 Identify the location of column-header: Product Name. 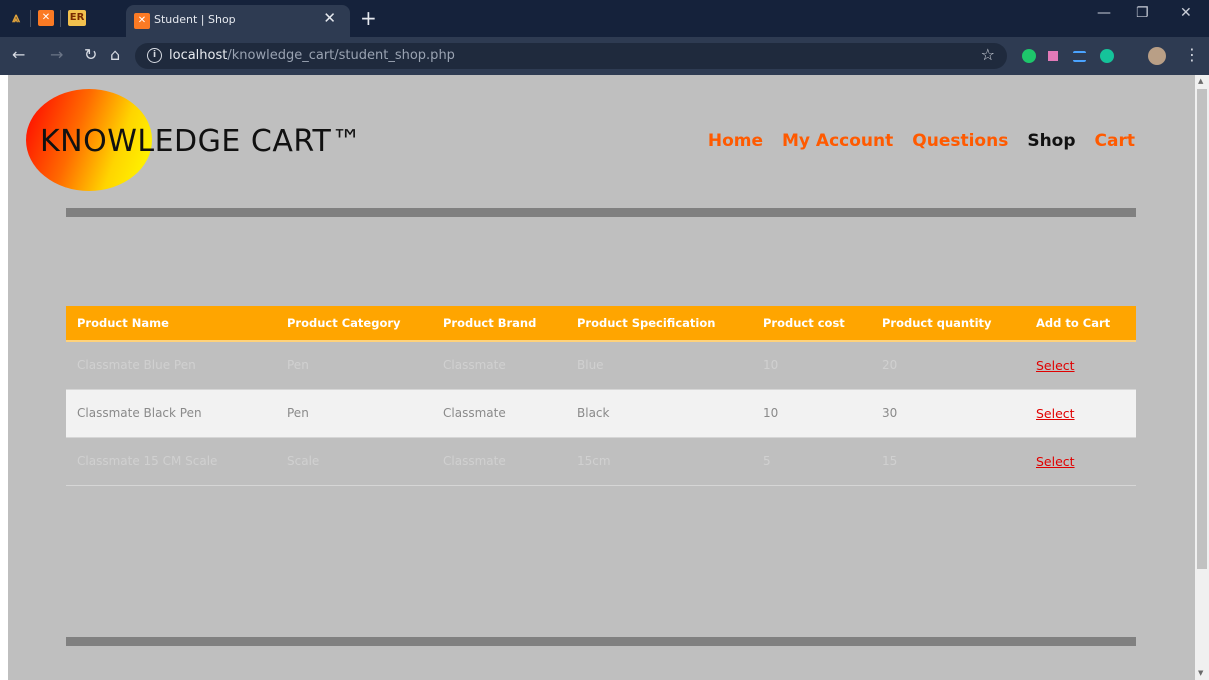
(171, 324).